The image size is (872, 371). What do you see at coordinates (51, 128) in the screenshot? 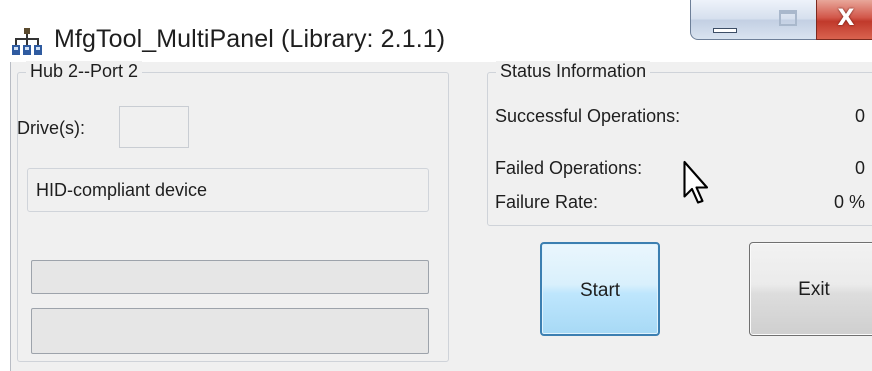
I see `drive-label: Drive(s):` at bounding box center [51, 128].